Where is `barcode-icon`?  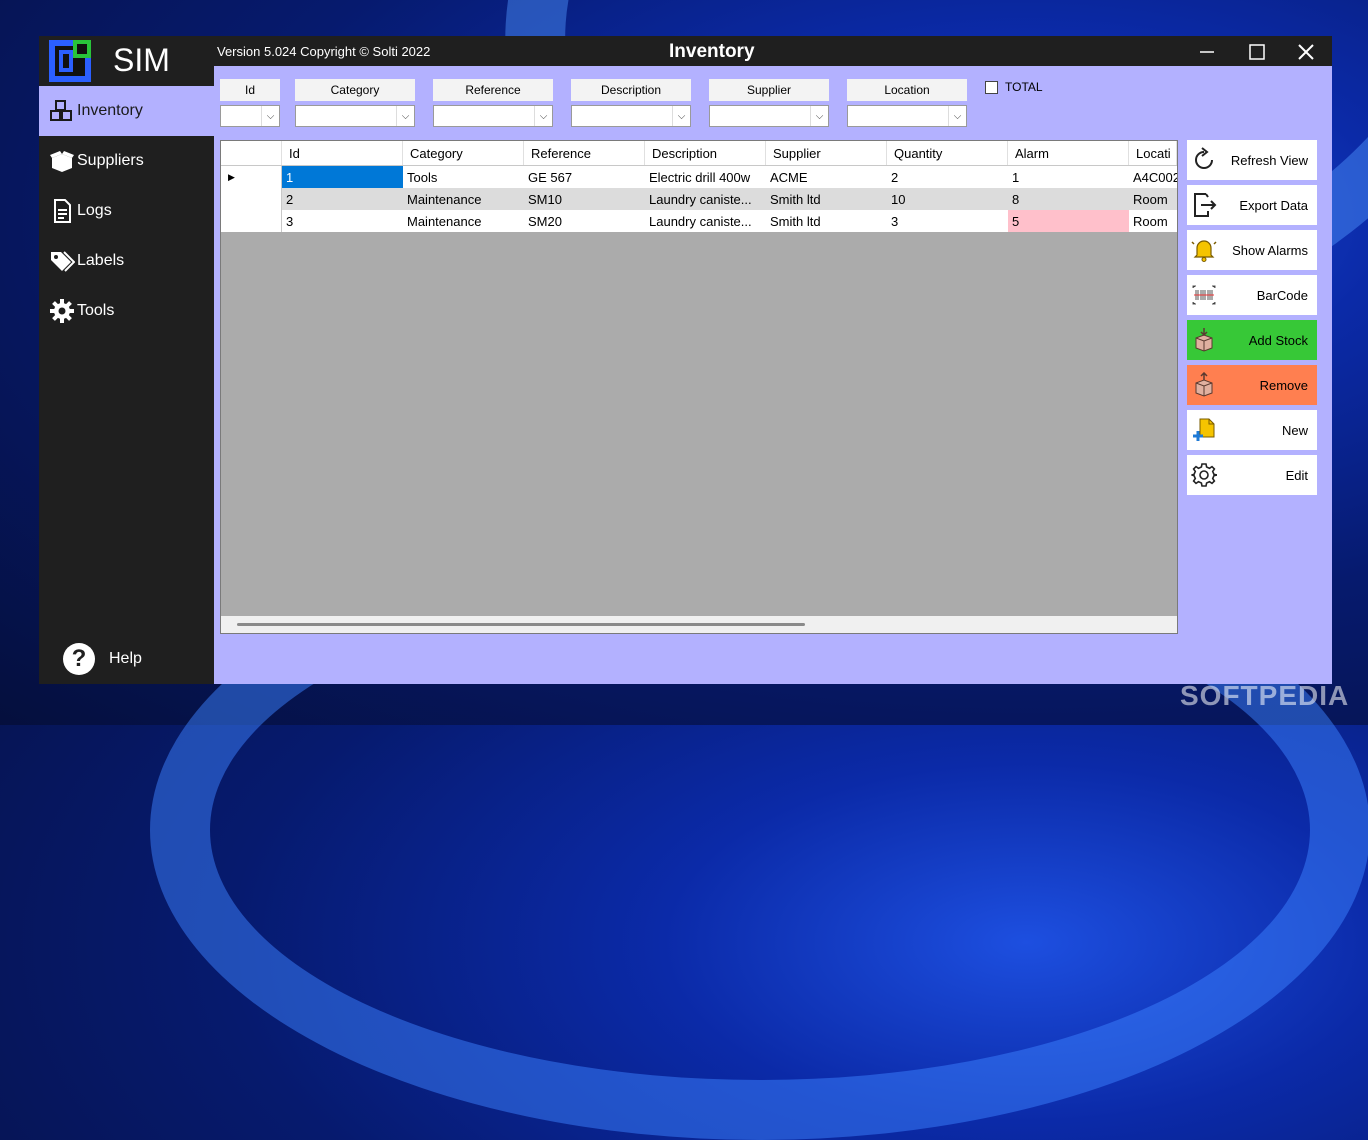 barcode-icon is located at coordinates (1204, 295).